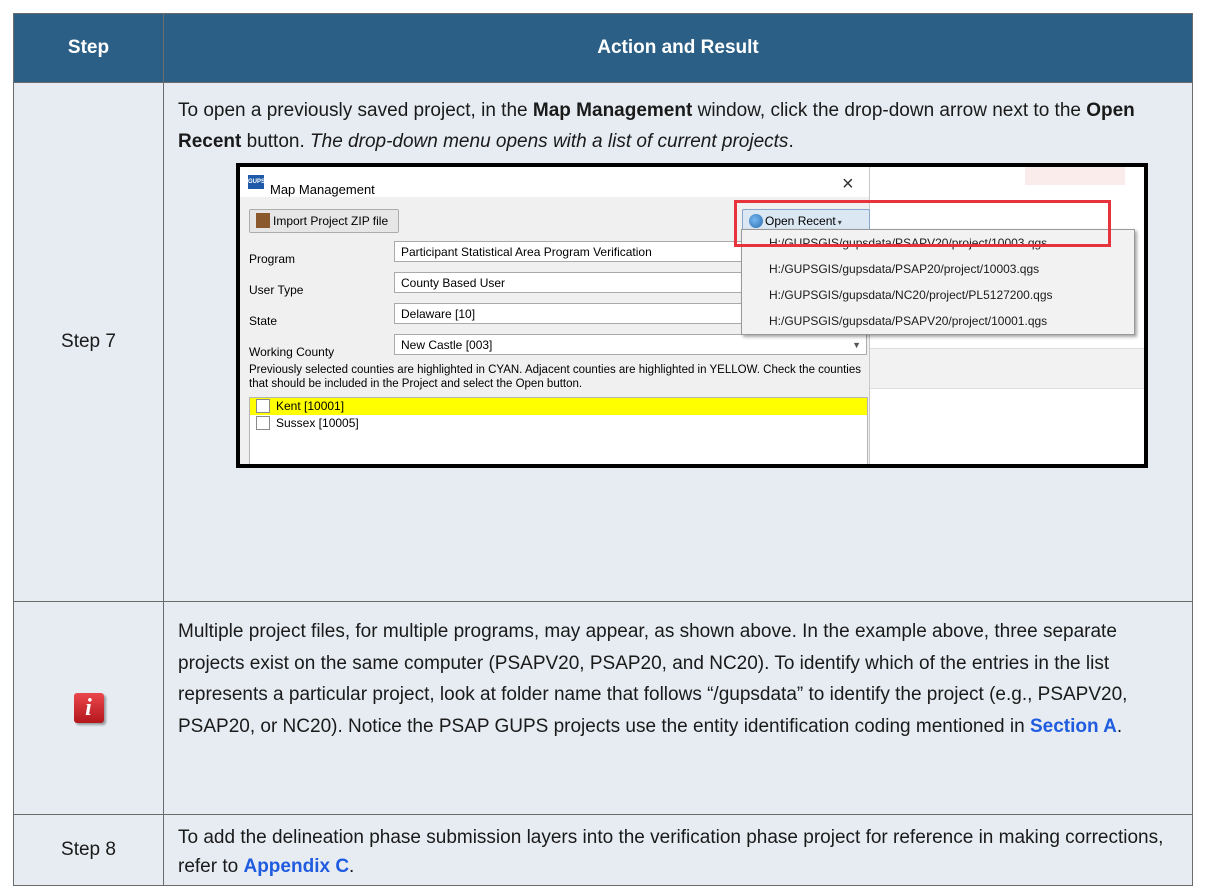 The width and height of the screenshot is (1205, 886). What do you see at coordinates (558, 423) in the screenshot?
I see `list-item: Sussex [10005]` at bounding box center [558, 423].